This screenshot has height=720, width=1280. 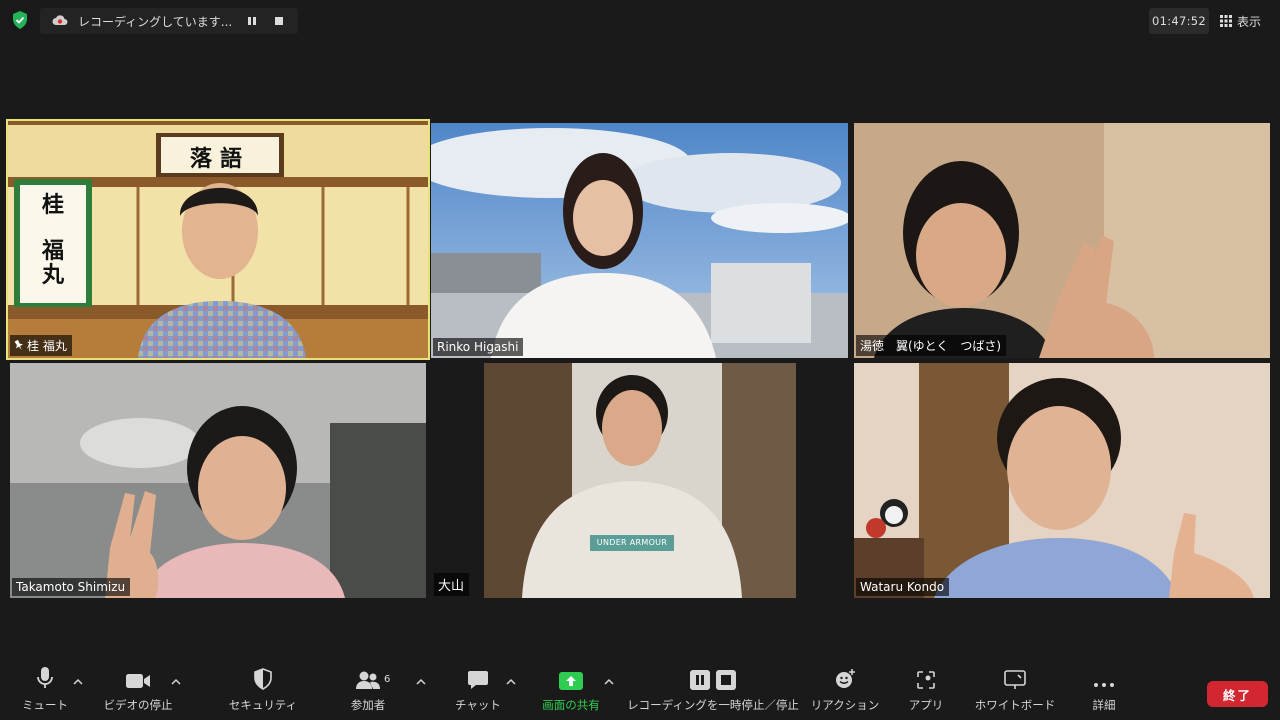 What do you see at coordinates (52, 251) in the screenshot?
I see `scroll-char-2: 福` at bounding box center [52, 251].